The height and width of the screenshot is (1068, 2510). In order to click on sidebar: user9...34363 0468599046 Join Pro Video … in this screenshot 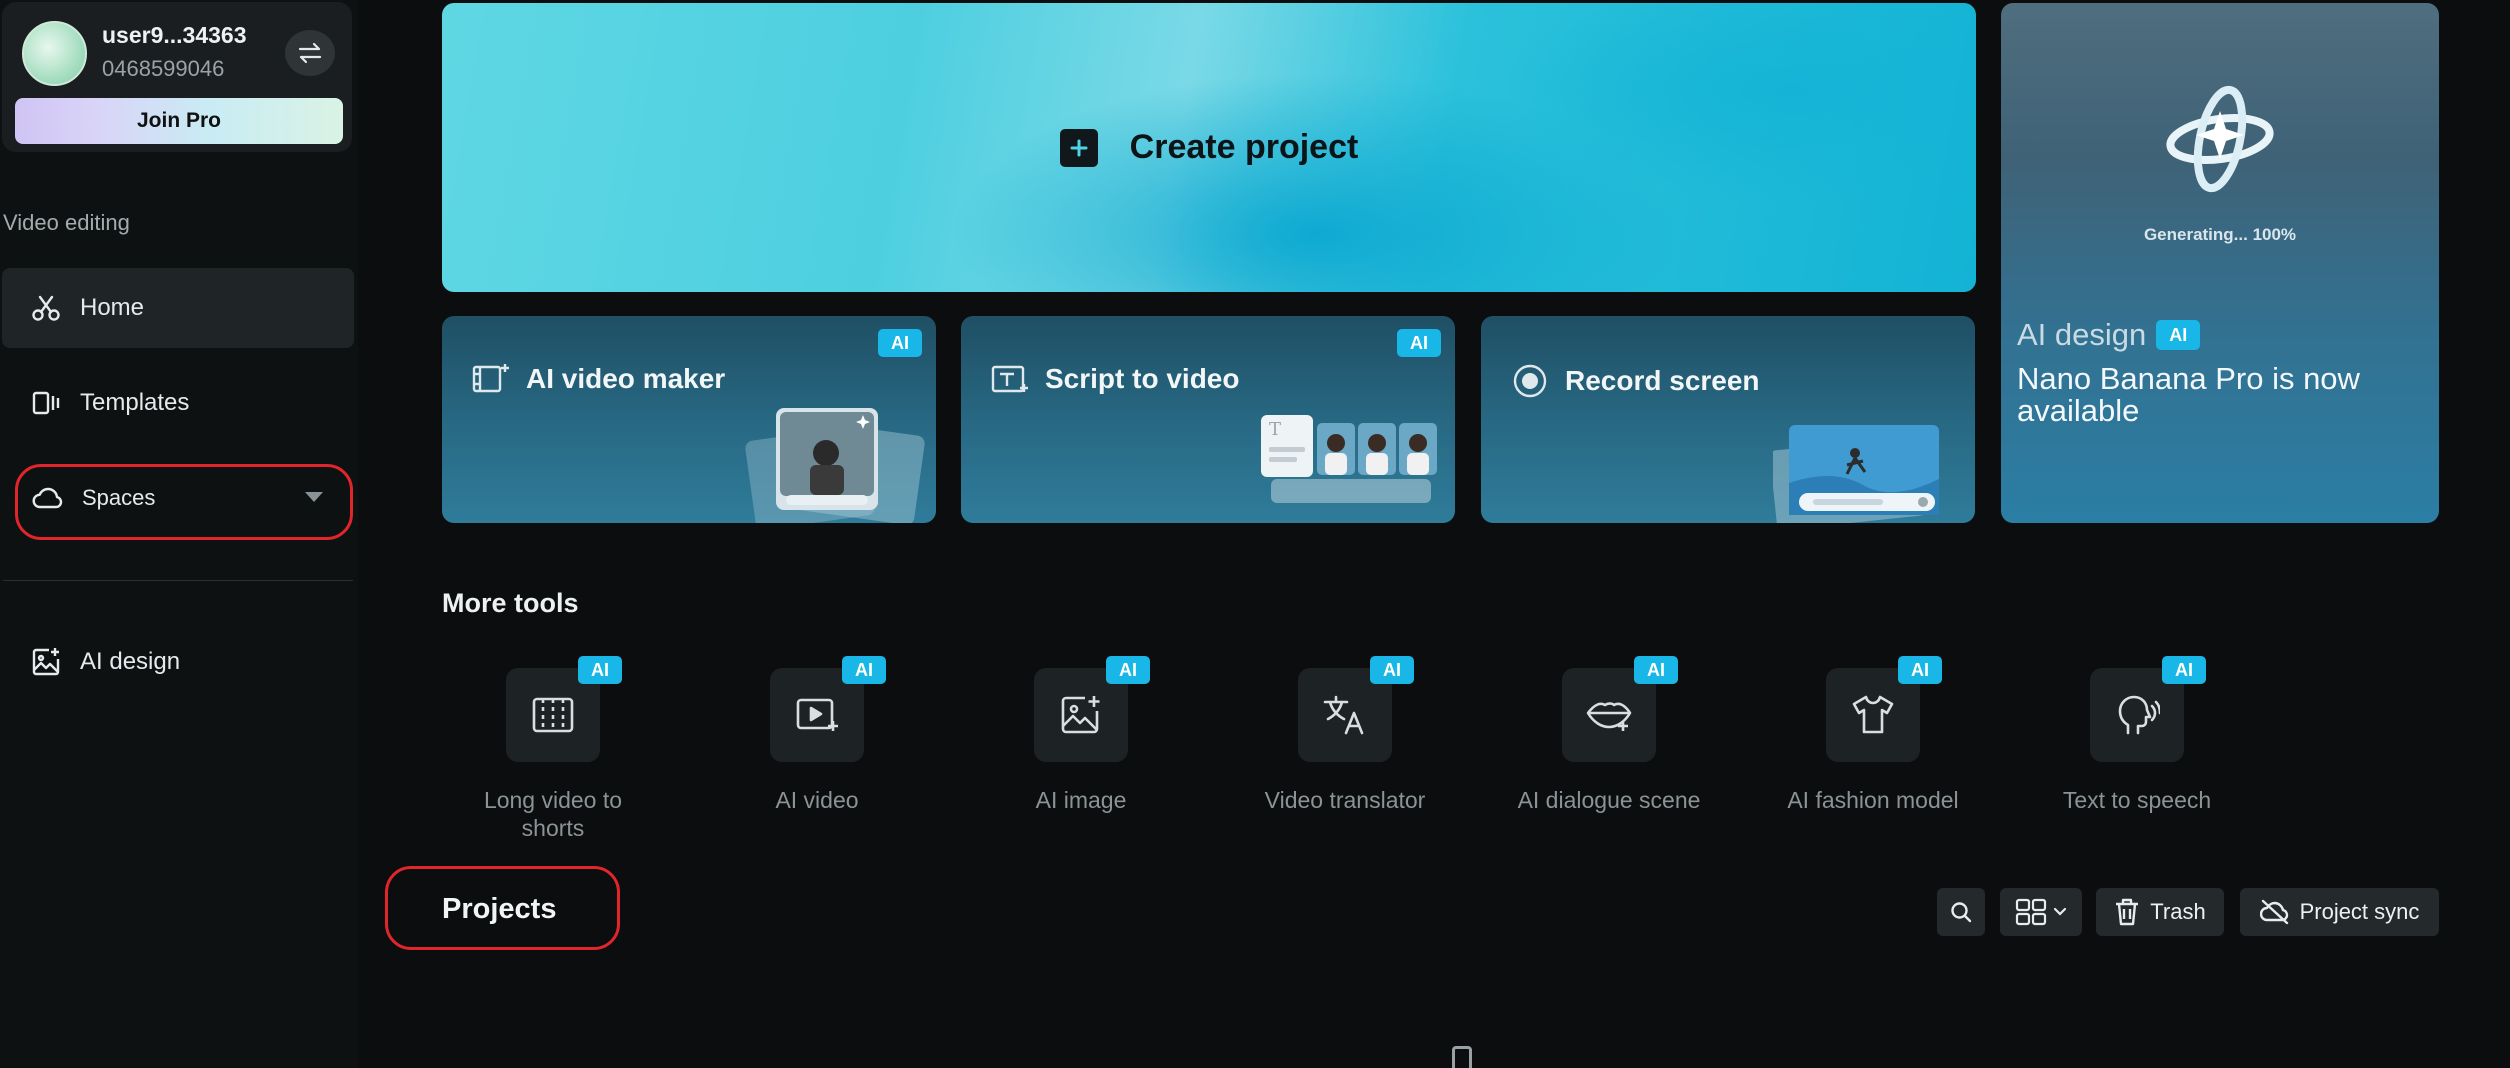, I will do `click(179, 534)`.